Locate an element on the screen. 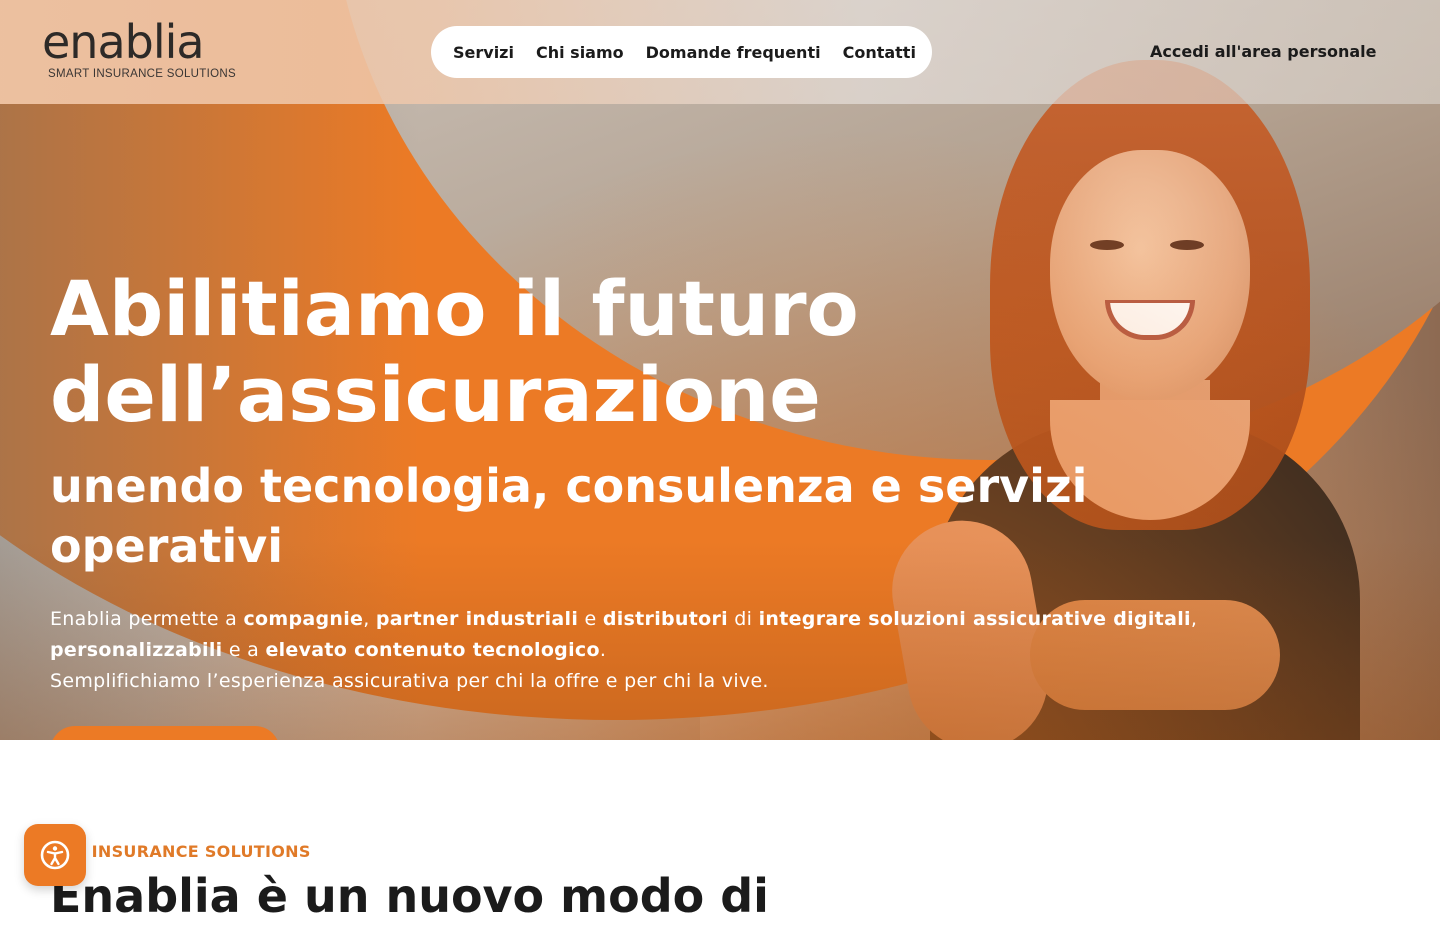  lead-text: . is located at coordinates (603, 650).